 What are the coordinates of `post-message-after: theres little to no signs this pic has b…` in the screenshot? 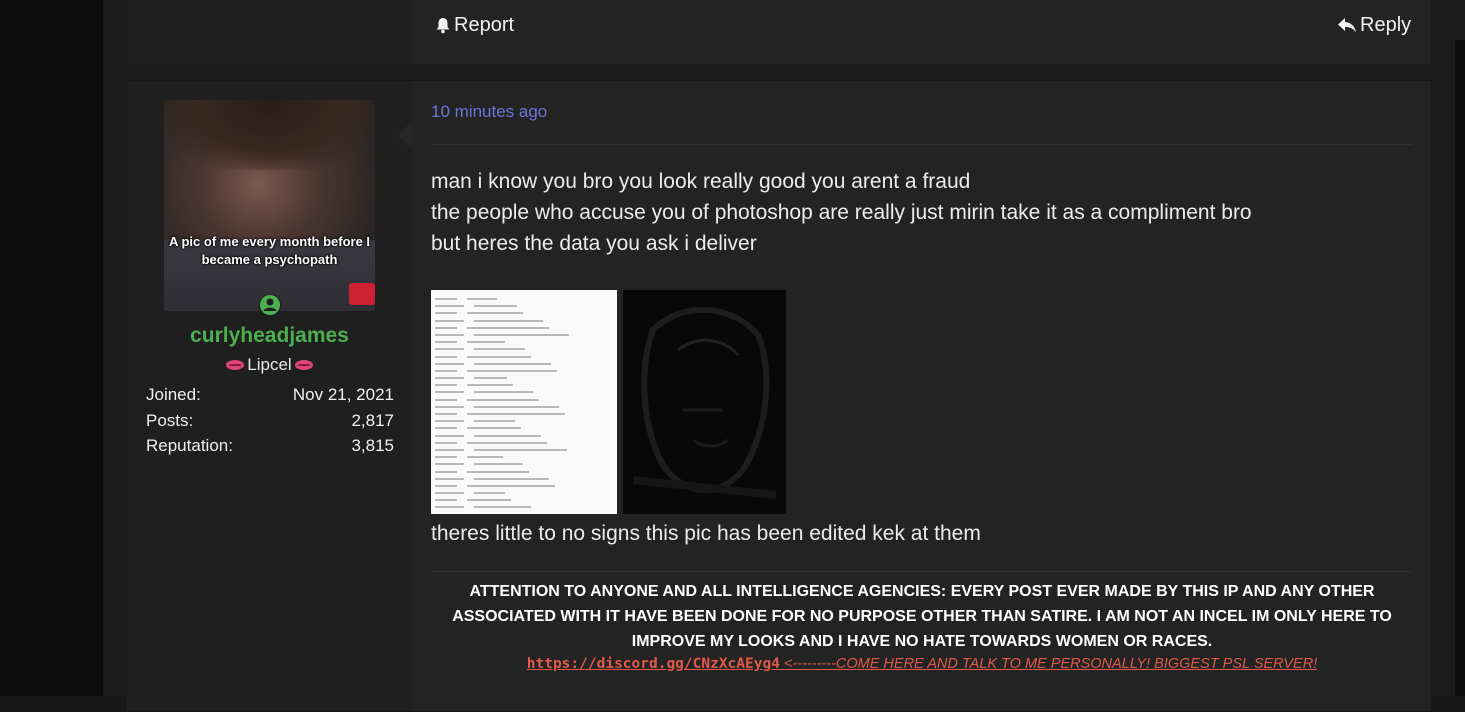 It's located at (706, 533).